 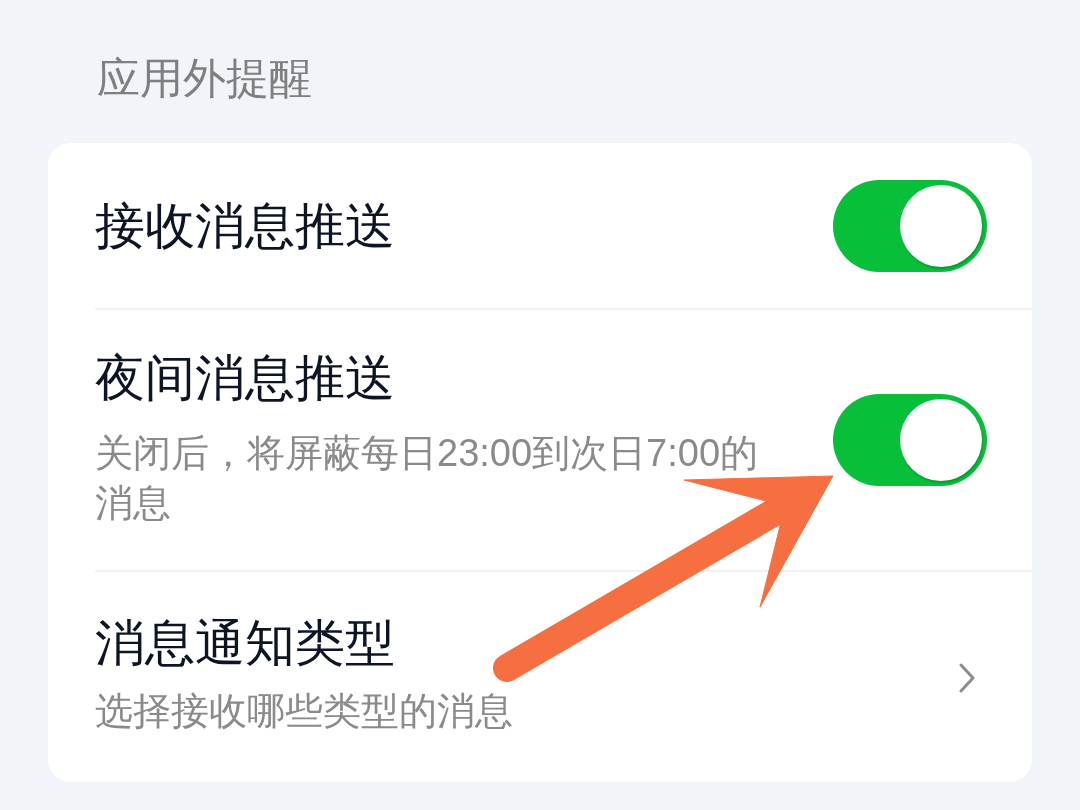 I want to click on chevron-icon, so click(x=967, y=677).